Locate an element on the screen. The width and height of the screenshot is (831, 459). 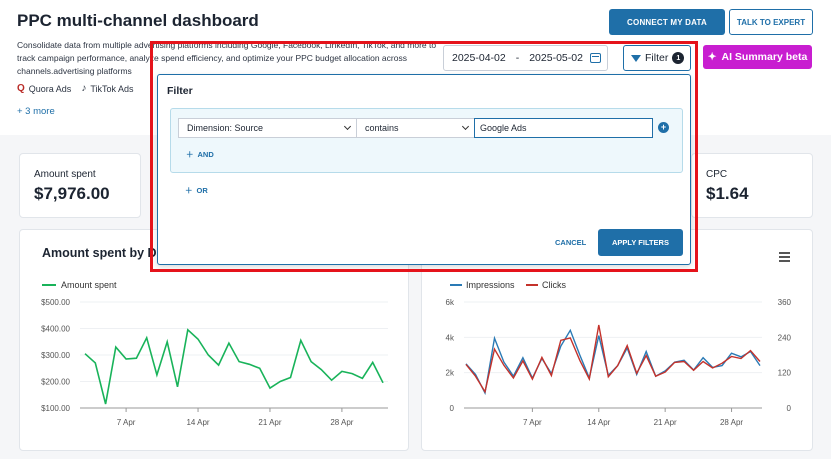
source-tiktok: ♪ TikTok Ads is located at coordinates (107, 88).